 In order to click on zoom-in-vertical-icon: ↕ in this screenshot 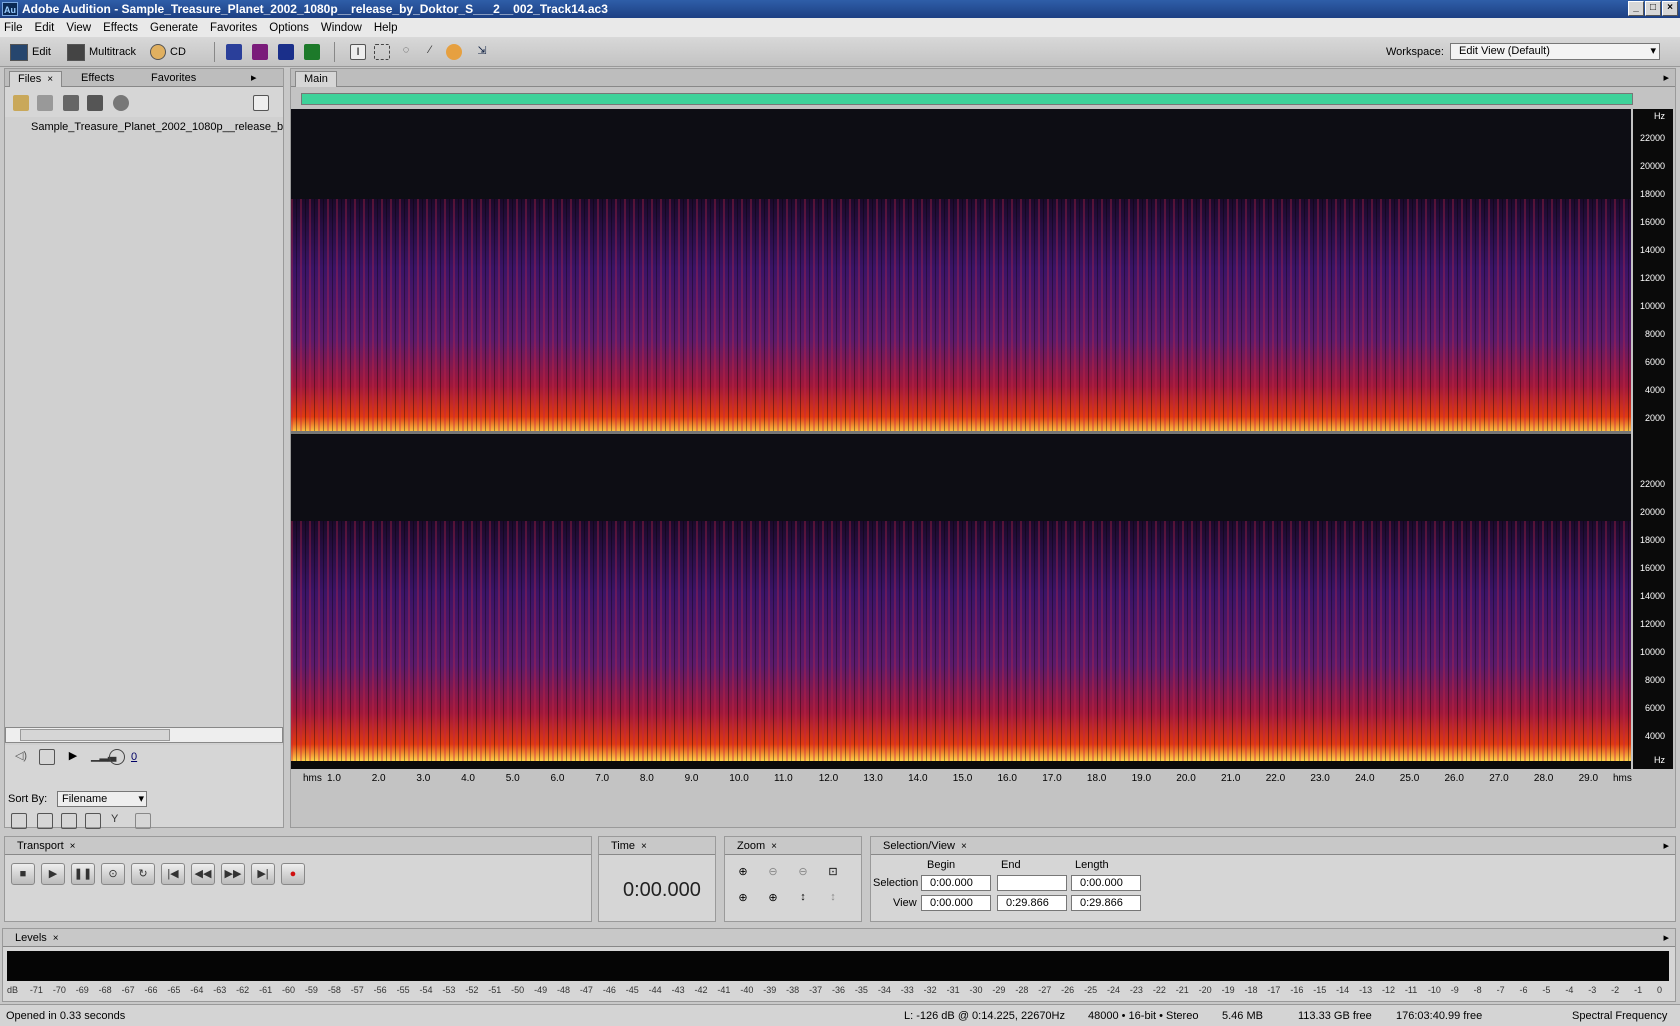, I will do `click(803, 899)`.